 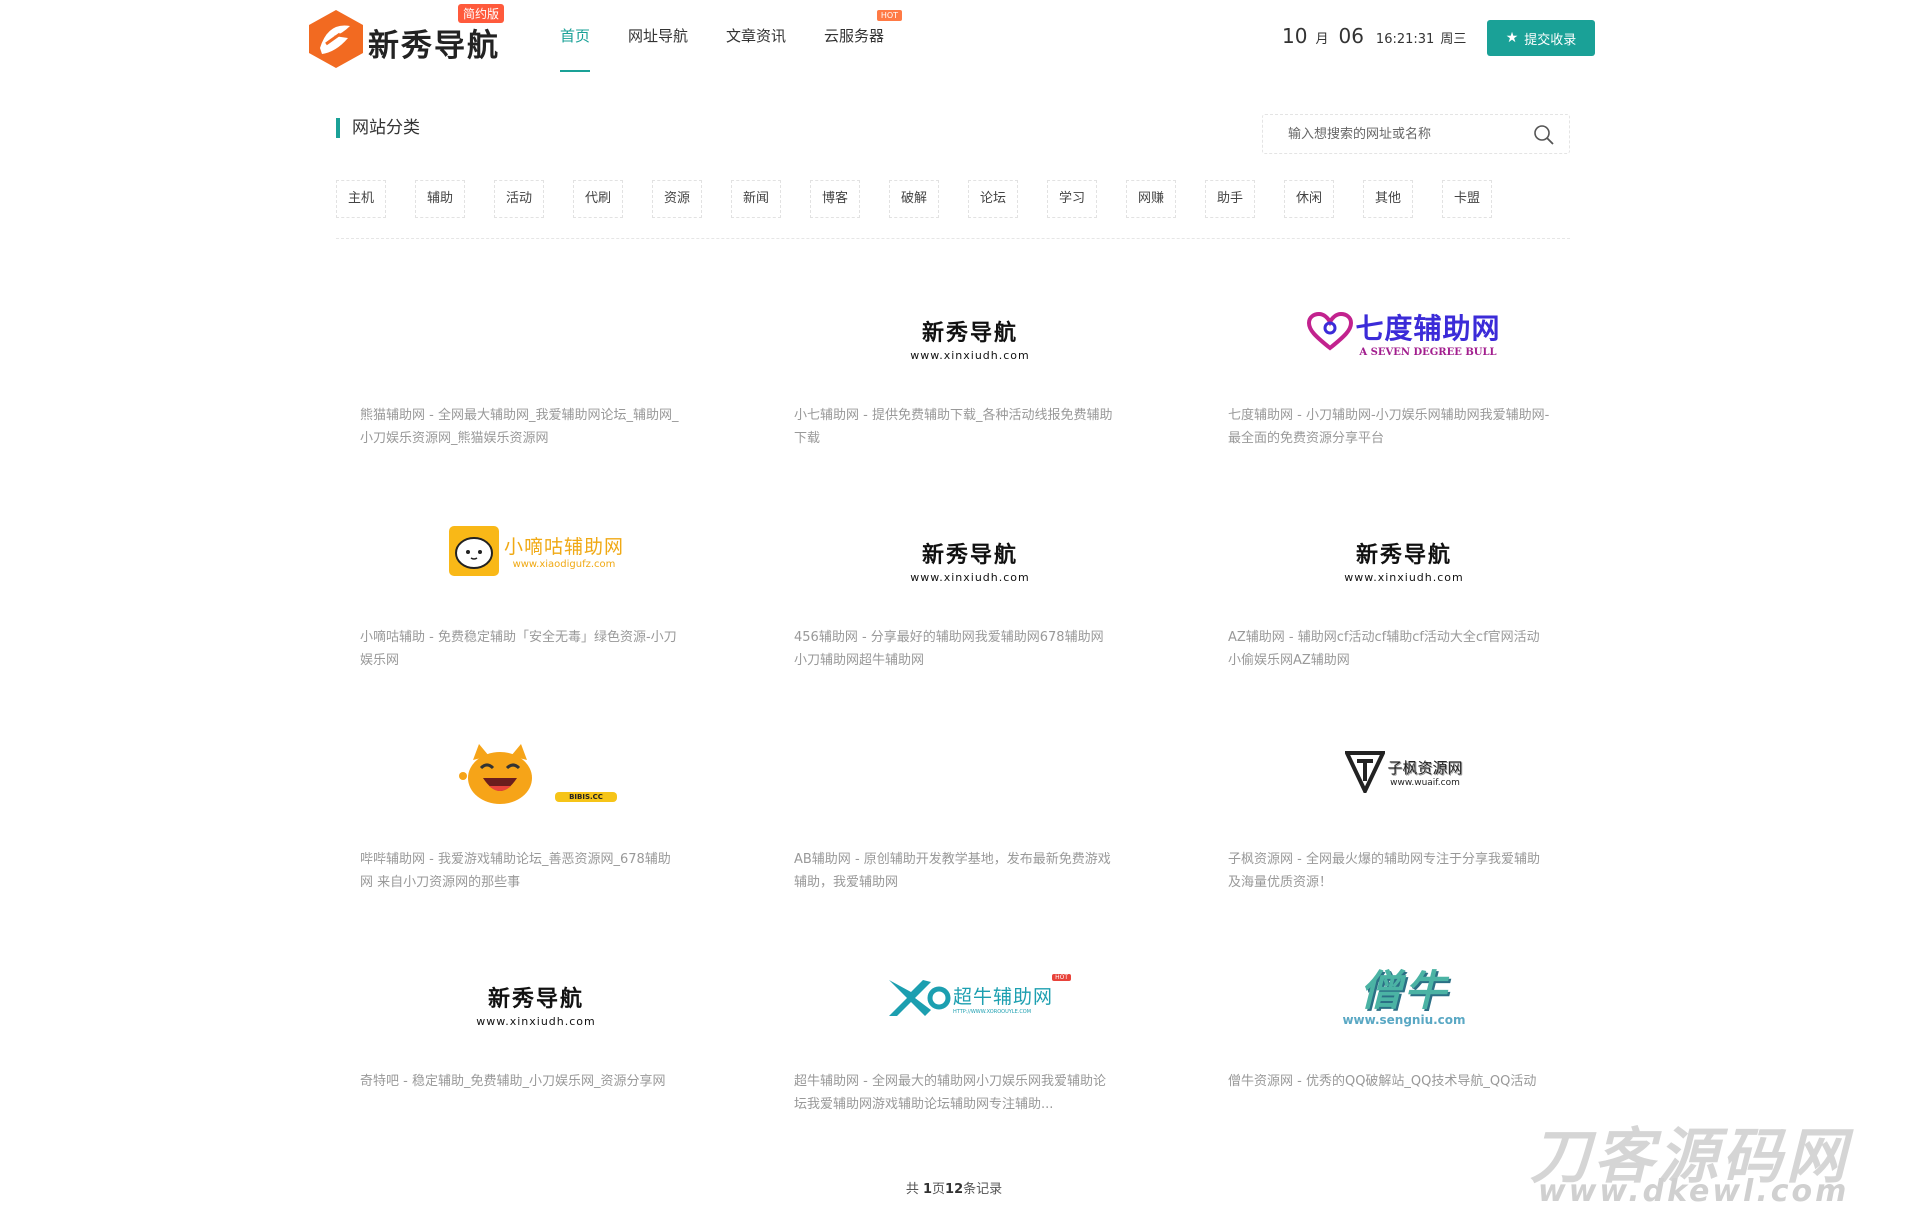 I want to click on category-tag: 活动, so click(x=519, y=199).